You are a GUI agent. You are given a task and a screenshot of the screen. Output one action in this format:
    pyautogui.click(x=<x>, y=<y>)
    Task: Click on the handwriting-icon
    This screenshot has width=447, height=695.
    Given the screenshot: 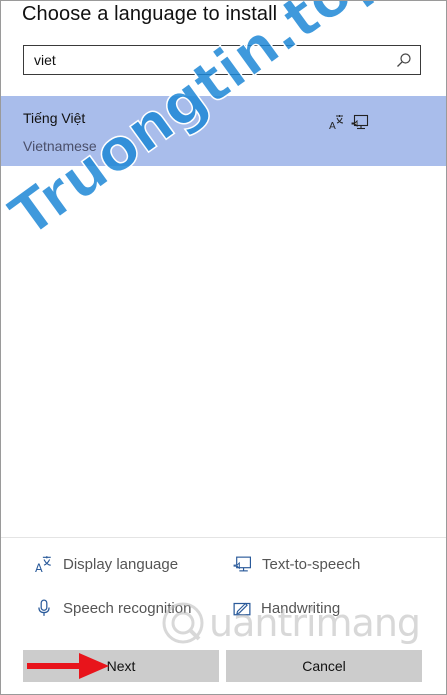 What is the action you would take?
    pyautogui.click(x=242, y=609)
    